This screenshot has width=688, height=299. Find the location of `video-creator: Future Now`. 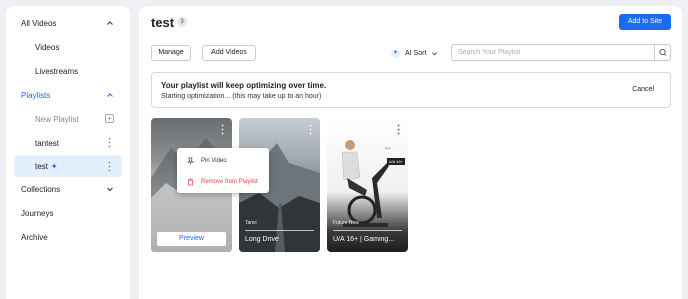

video-creator: Future Now is located at coordinates (346, 223).